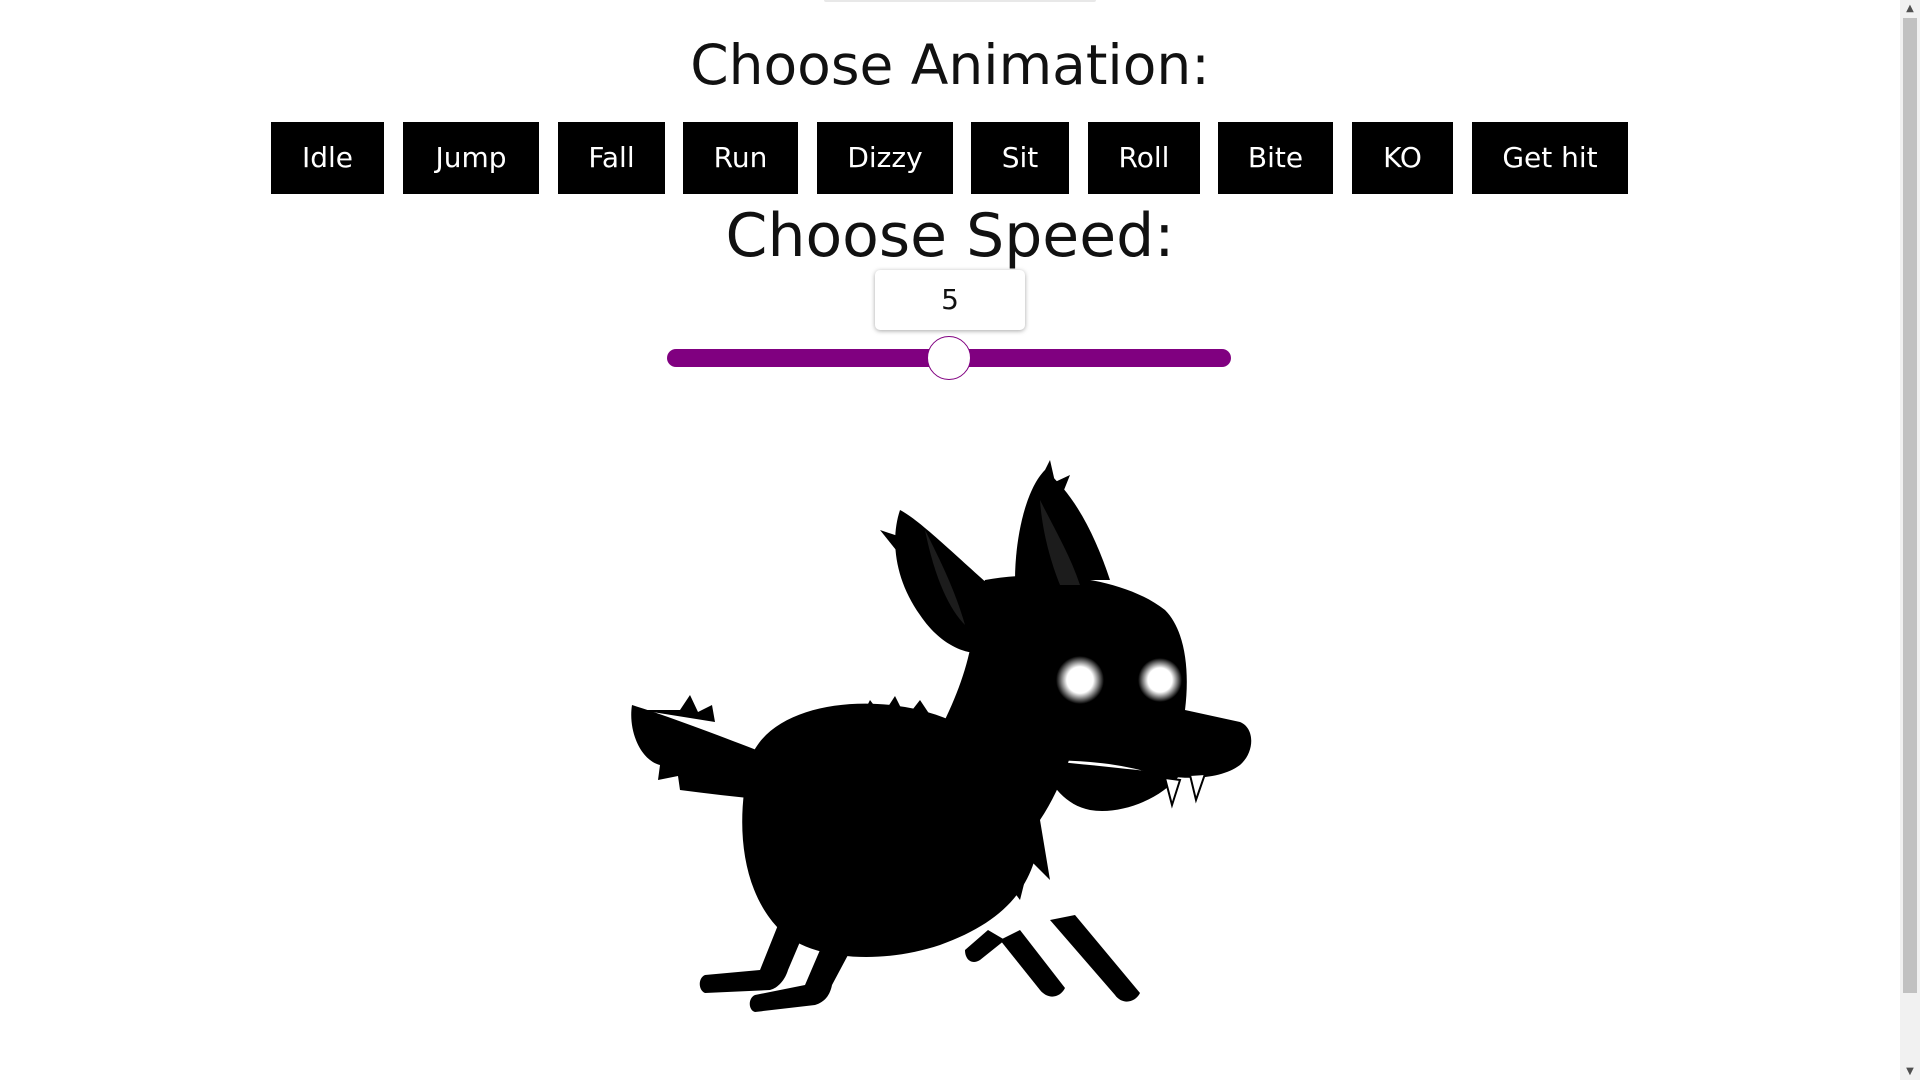 This screenshot has width=1920, height=1080. Describe the element at coordinates (950, 65) in the screenshot. I see `choose-animation-heading: Choose Animation:` at that location.